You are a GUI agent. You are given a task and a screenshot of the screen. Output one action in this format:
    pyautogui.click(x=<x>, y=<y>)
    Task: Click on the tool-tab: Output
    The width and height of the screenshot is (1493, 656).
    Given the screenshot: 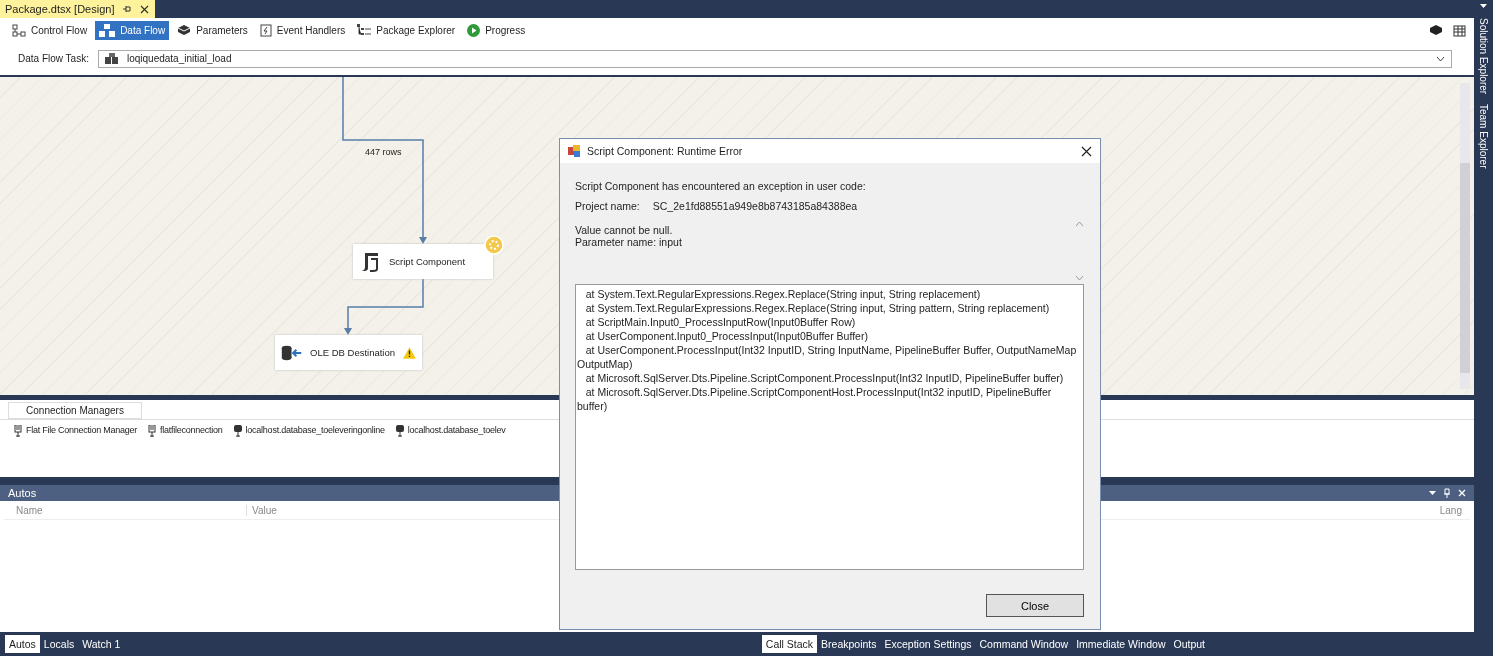 What is the action you would take?
    pyautogui.click(x=1189, y=644)
    